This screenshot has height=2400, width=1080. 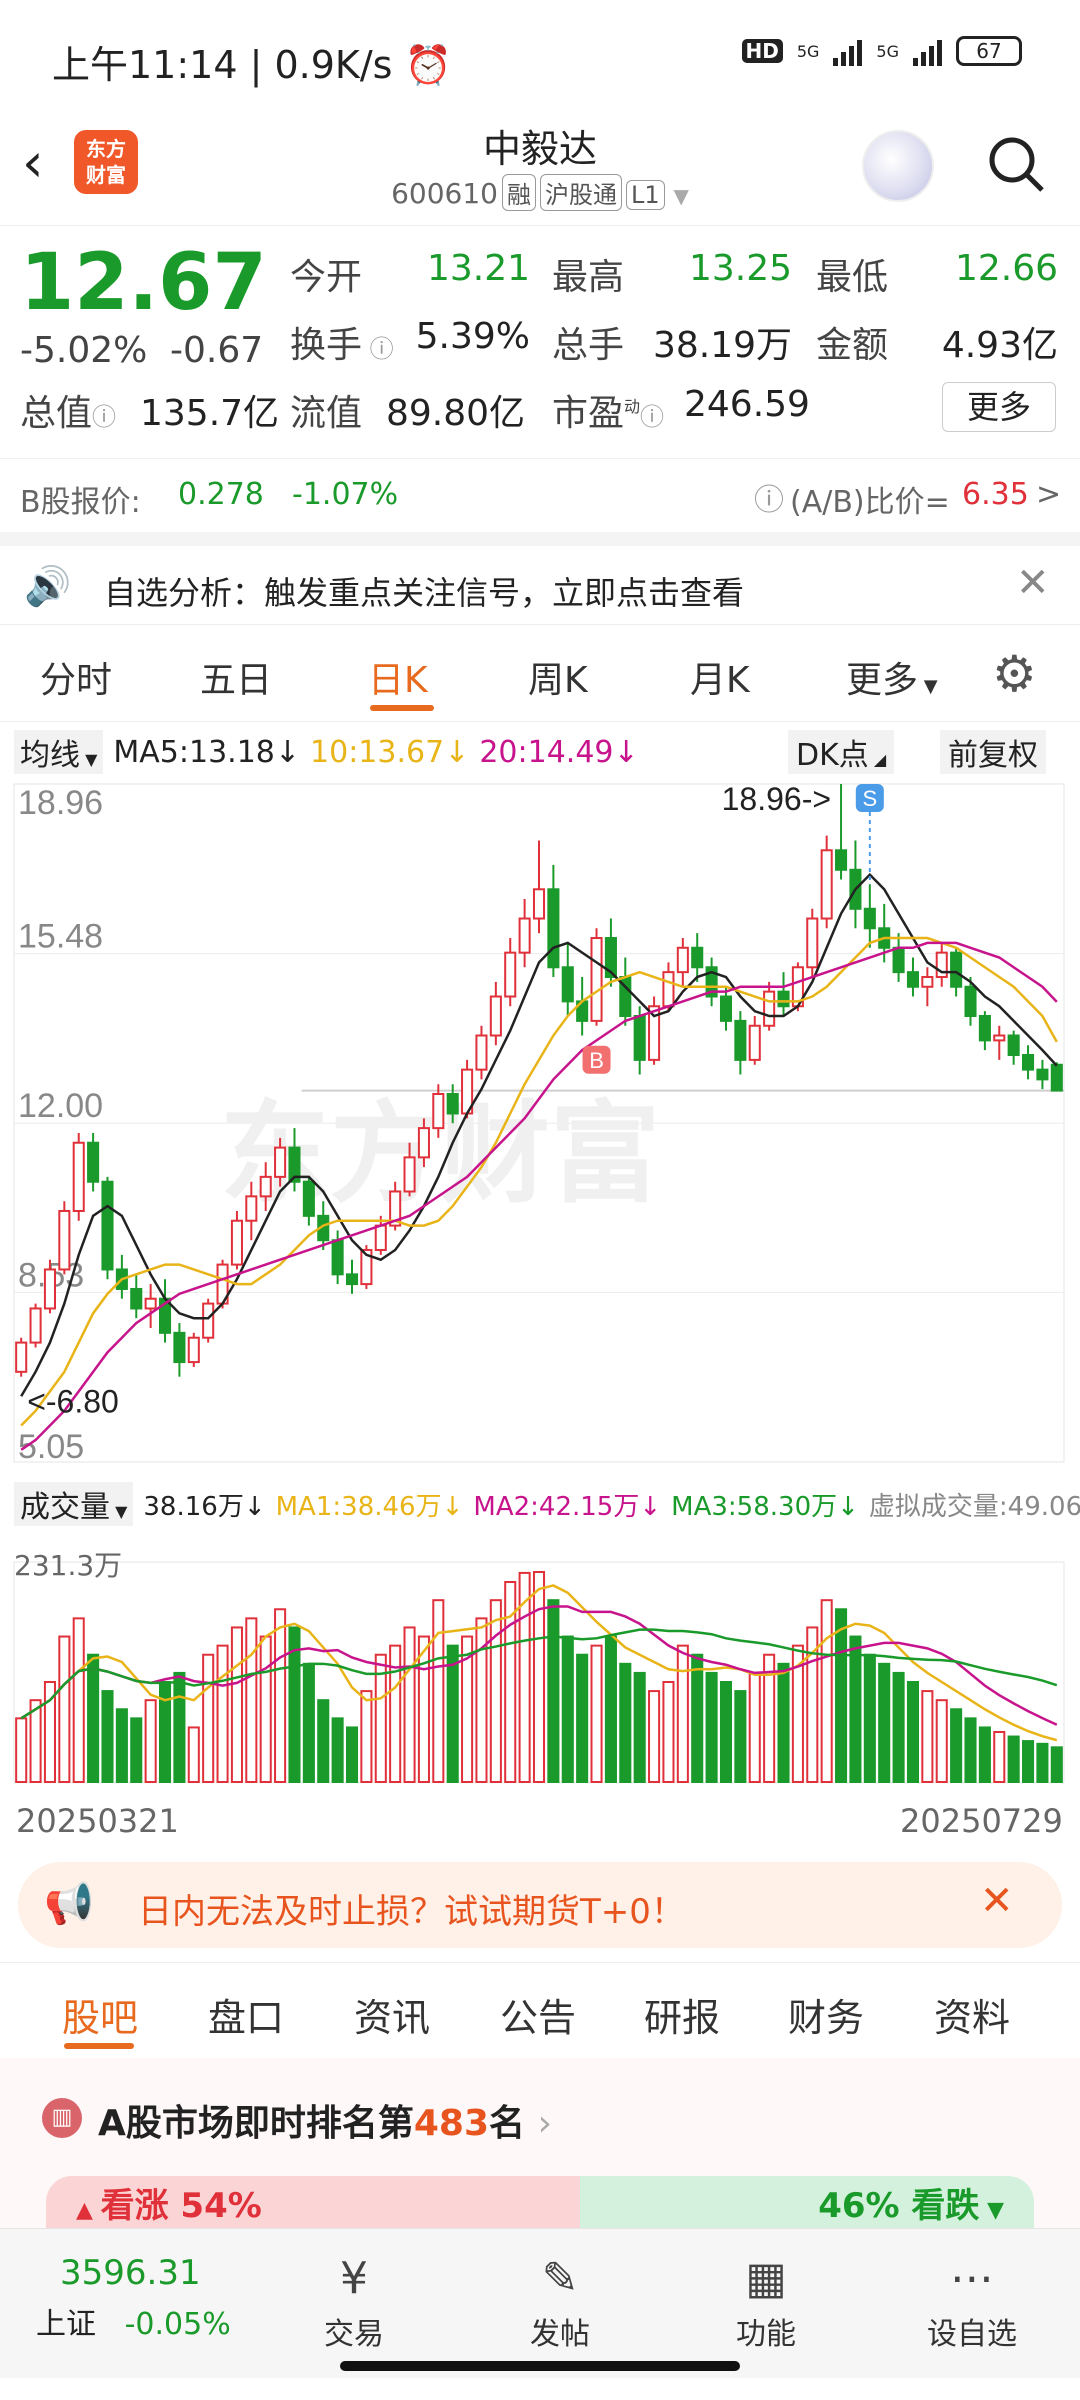 What do you see at coordinates (972, 2301) in the screenshot?
I see `nav-add-watch: ⋯ 设自选` at bounding box center [972, 2301].